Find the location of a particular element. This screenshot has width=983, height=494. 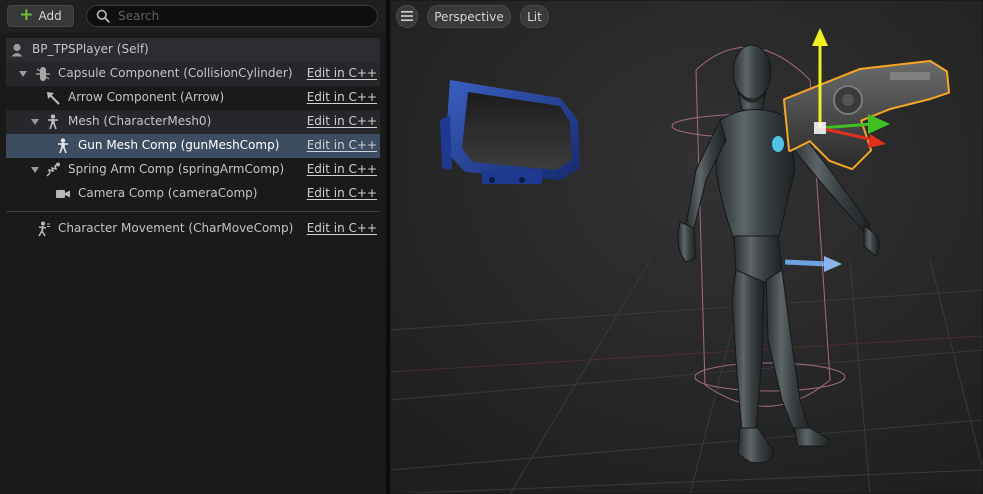

chest-light is located at coordinates (778, 144).